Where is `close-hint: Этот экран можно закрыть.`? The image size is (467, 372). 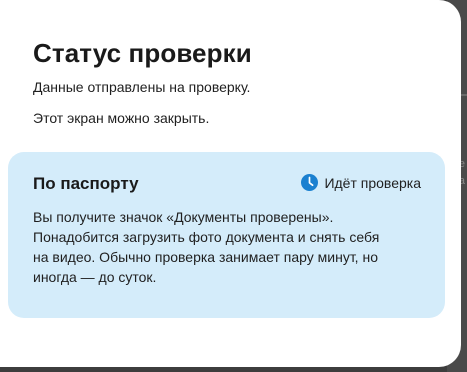
close-hint: Этот экран можно закрыть. is located at coordinates (121, 118).